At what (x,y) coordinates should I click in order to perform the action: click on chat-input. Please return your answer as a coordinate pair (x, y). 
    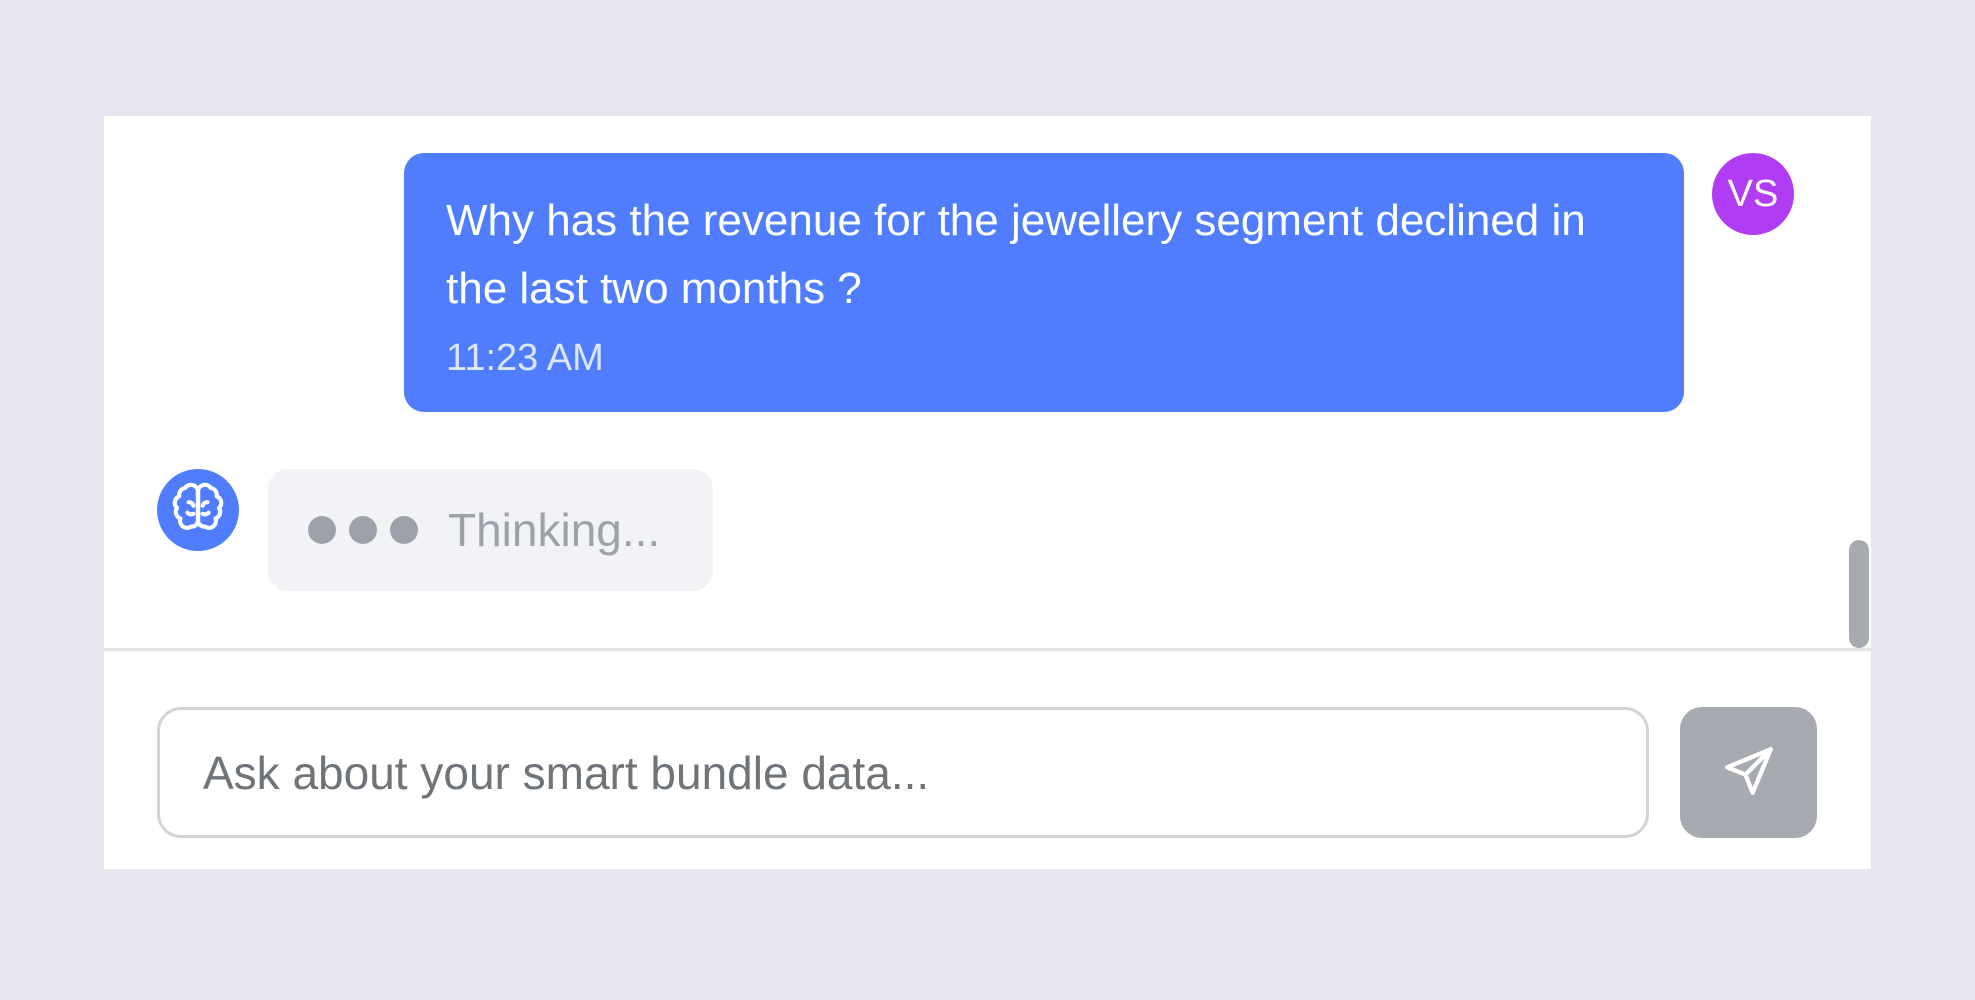
    Looking at the image, I should click on (903, 772).